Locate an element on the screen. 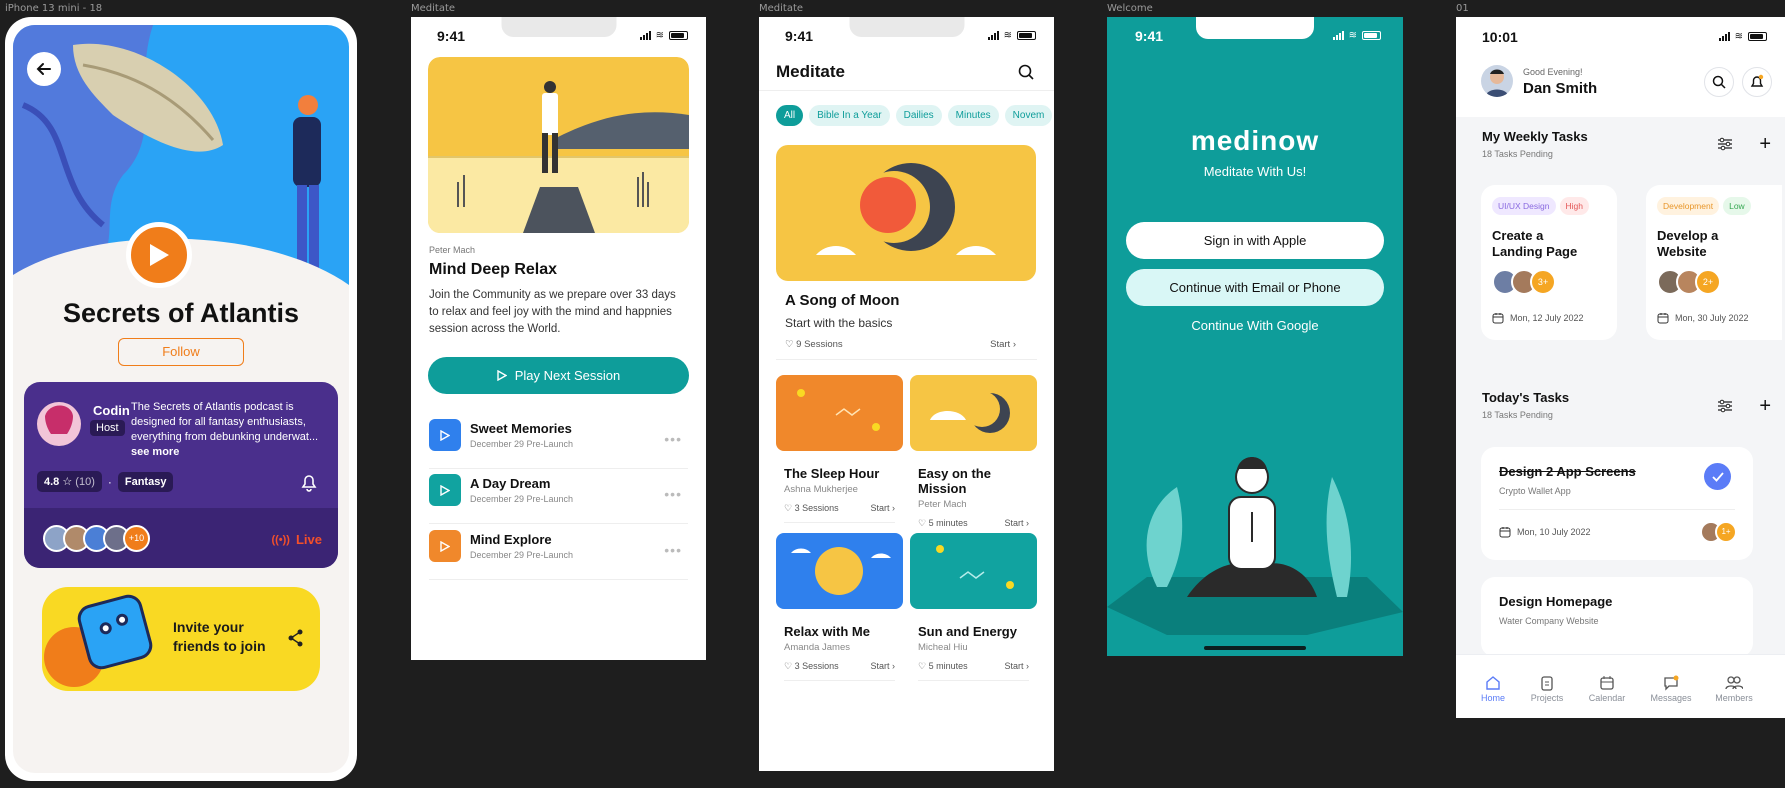  filter-chip: Dailies is located at coordinates (918, 115).